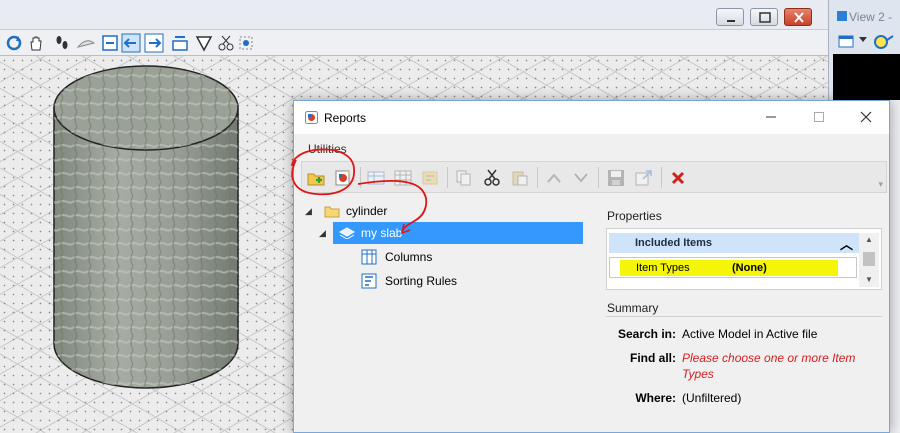 The width and height of the screenshot is (900, 433). I want to click on maximize-icon, so click(765, 17).